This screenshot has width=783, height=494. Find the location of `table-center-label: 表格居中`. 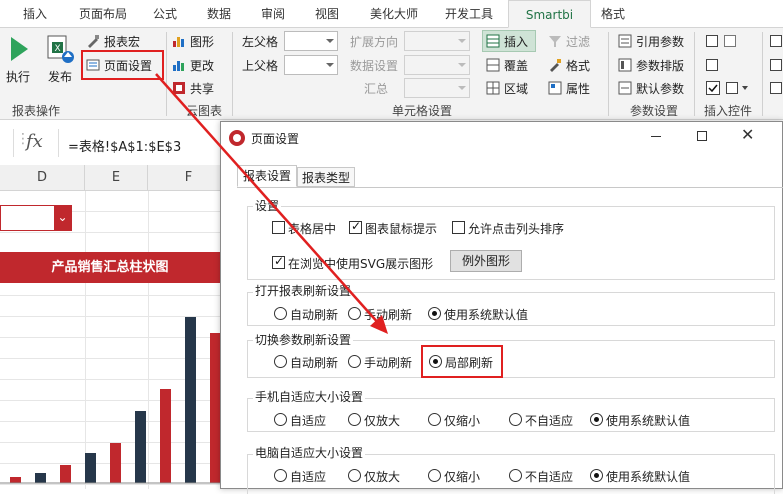

table-center-label: 表格居中 is located at coordinates (312, 229).